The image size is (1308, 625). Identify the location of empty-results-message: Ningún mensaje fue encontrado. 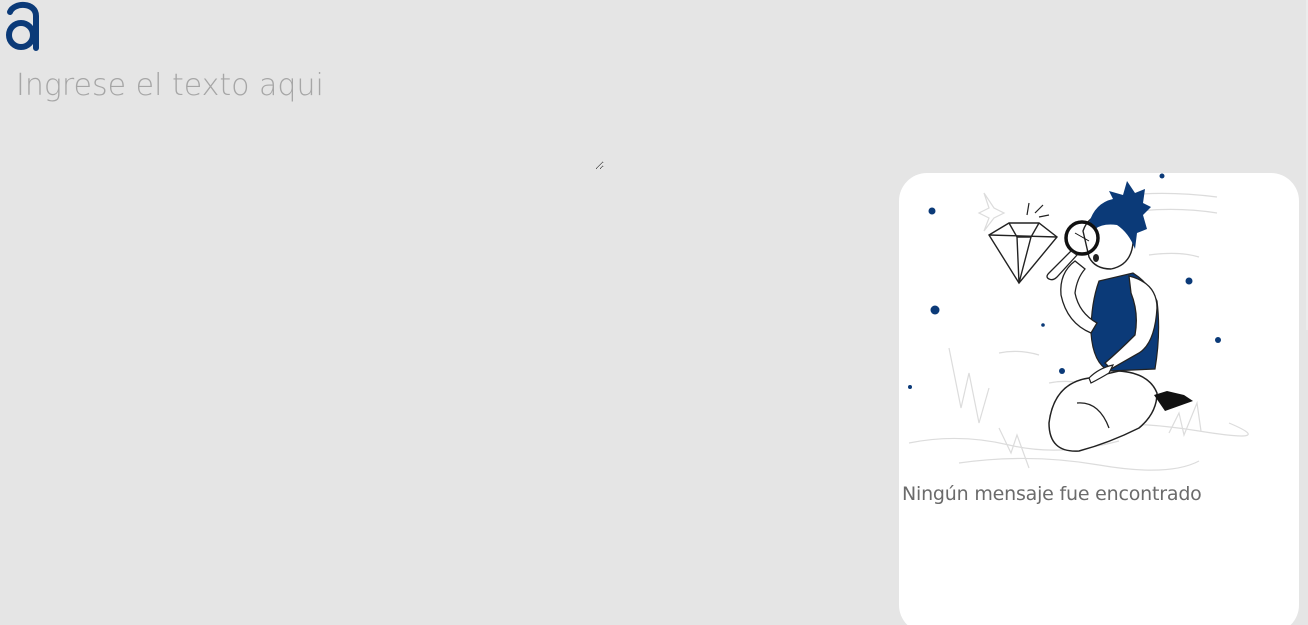
(1052, 494).